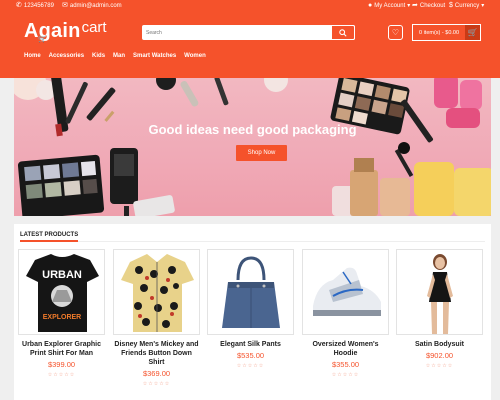  I want to click on banner-title: Good ideas need good packaging, so click(252, 129).